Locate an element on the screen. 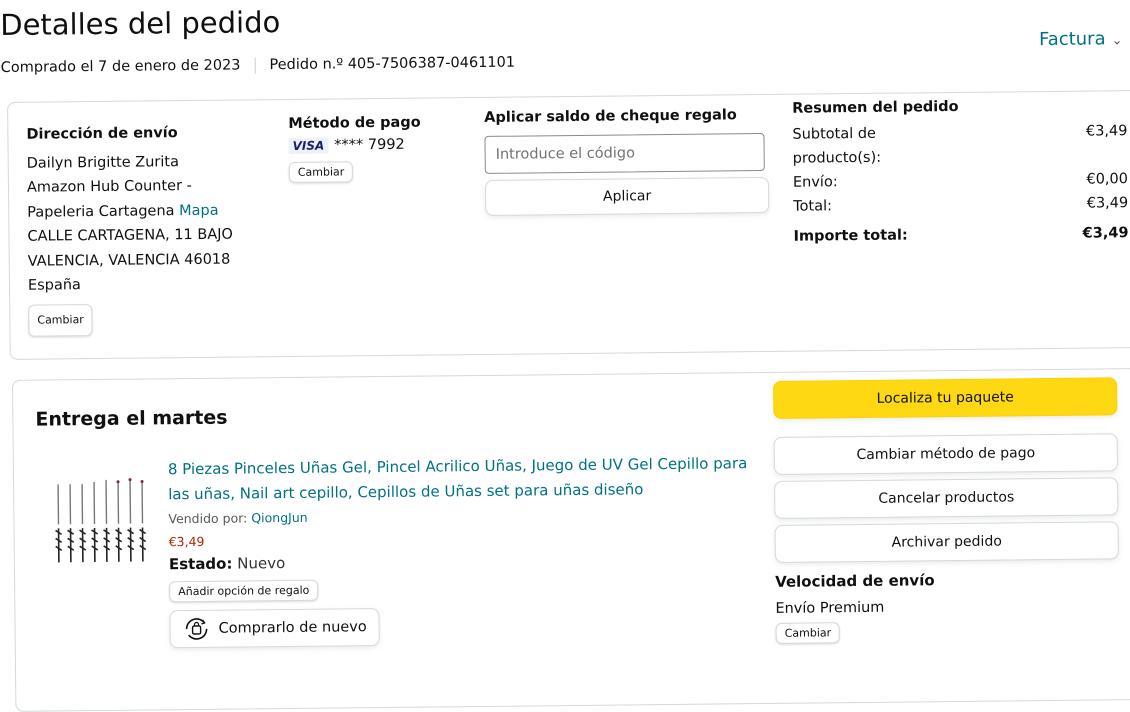 The image size is (1130, 712). payment-method: Método de pago VISA **** 7992 Cambiar is located at coordinates (378, 148).